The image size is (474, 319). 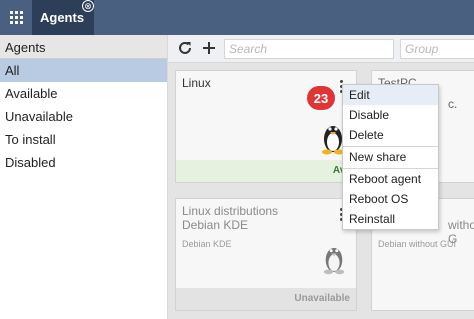 I want to click on menu-item-edit: Edit, so click(x=390, y=95).